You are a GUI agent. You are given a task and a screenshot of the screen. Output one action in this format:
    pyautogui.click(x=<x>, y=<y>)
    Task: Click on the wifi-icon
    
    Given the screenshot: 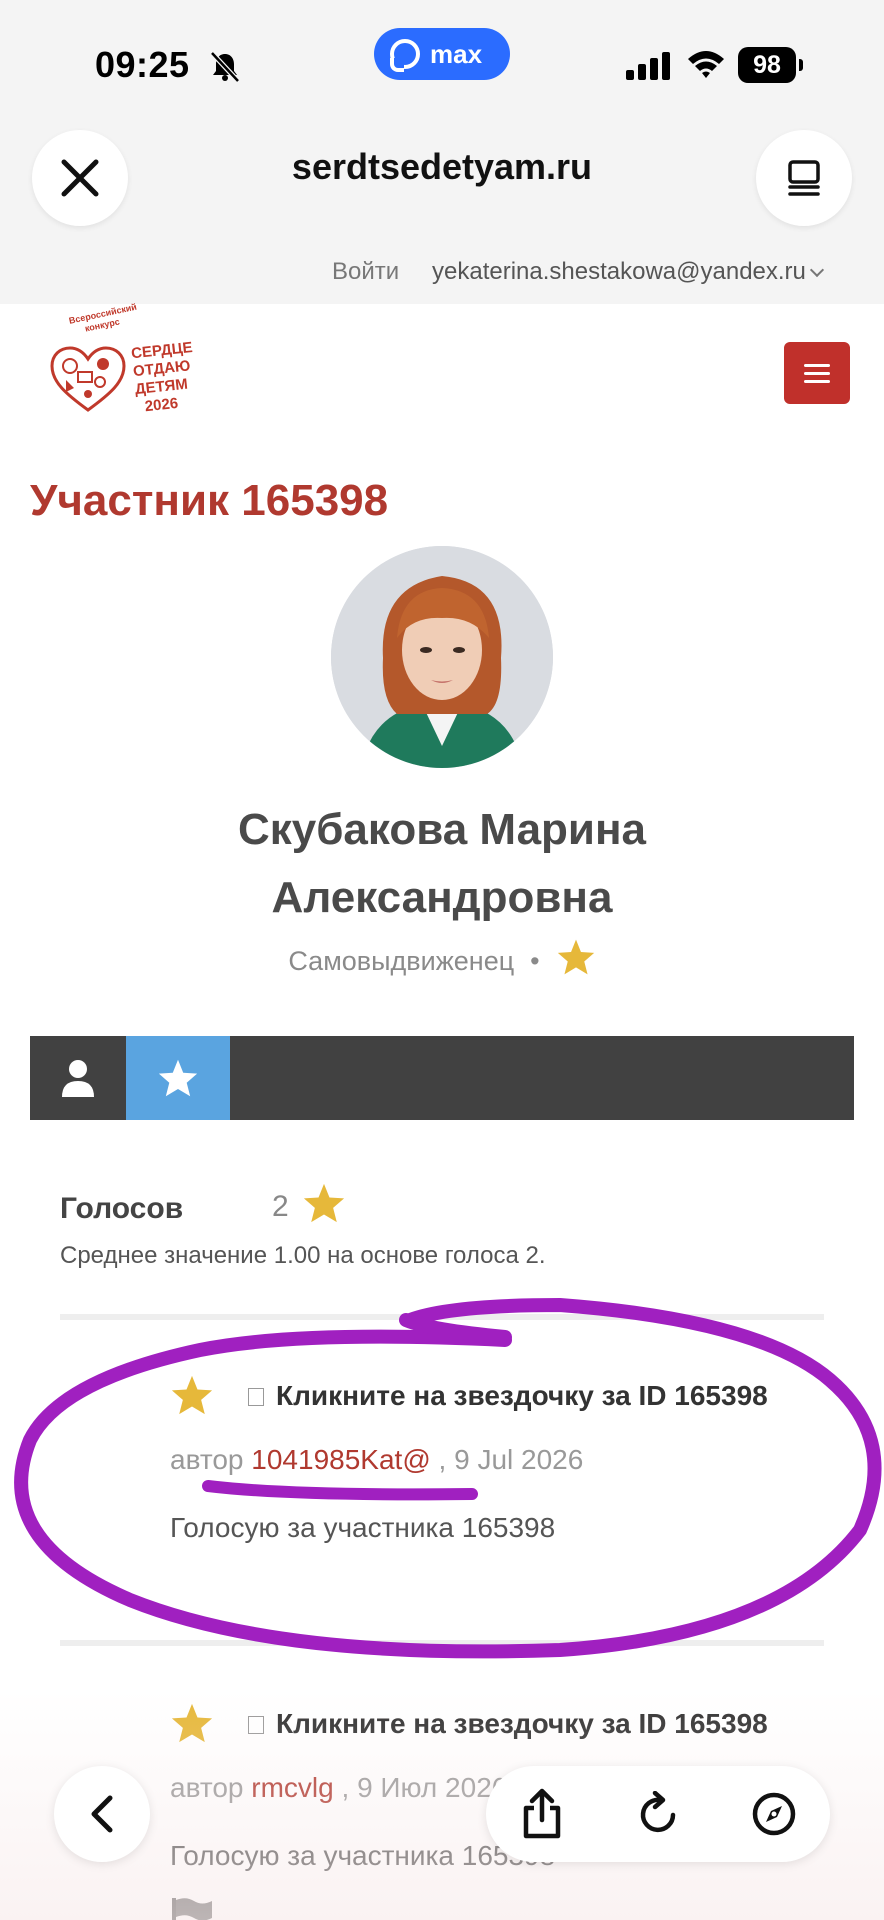 What is the action you would take?
    pyautogui.click(x=706, y=64)
    